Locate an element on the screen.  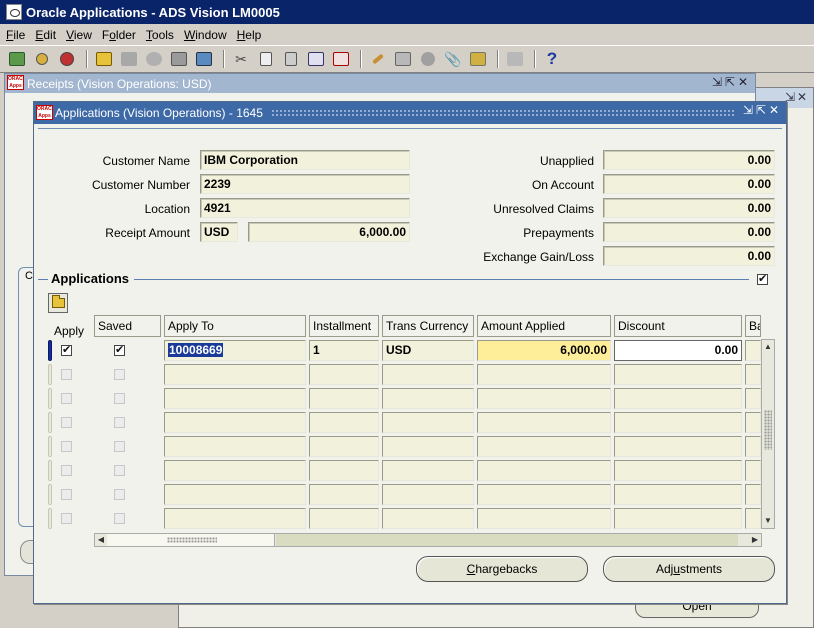
delete-record-icon is located at coordinates (341, 59).